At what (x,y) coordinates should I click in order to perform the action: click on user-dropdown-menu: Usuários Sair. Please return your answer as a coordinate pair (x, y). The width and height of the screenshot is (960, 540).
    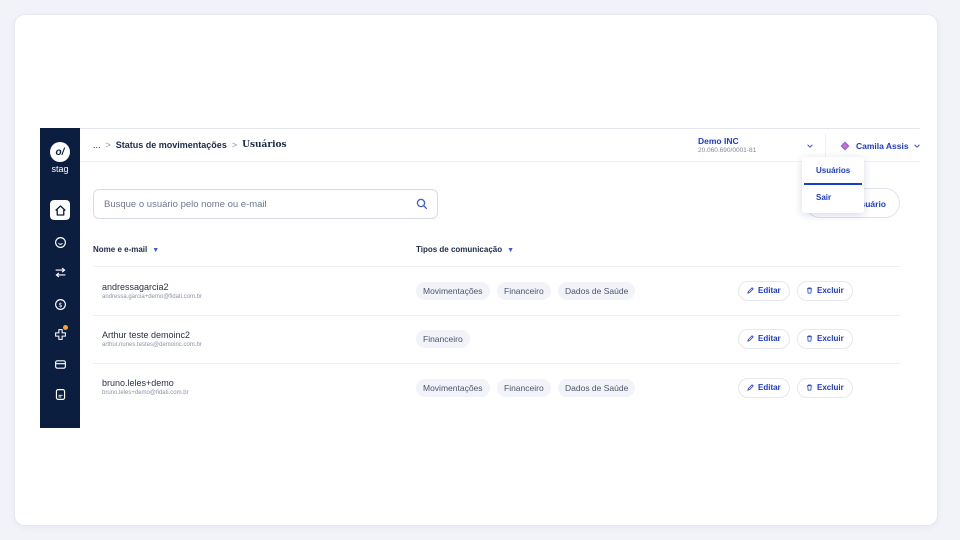
    Looking at the image, I should click on (833, 185).